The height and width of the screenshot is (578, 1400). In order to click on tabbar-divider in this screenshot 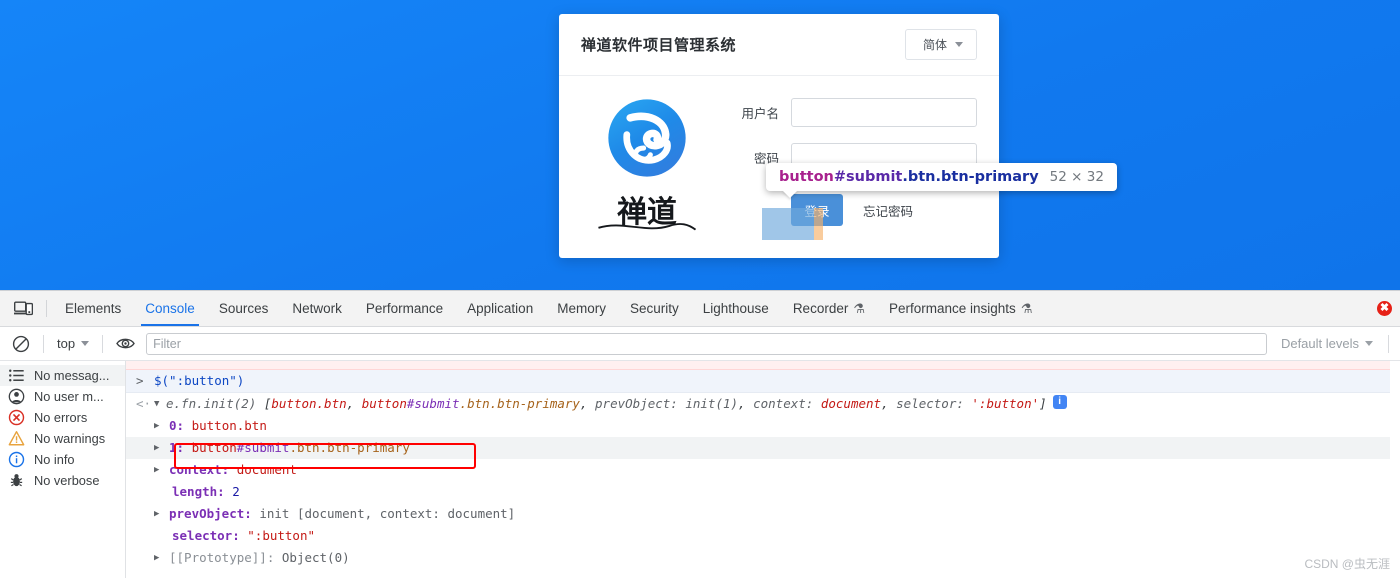, I will do `click(46, 308)`.